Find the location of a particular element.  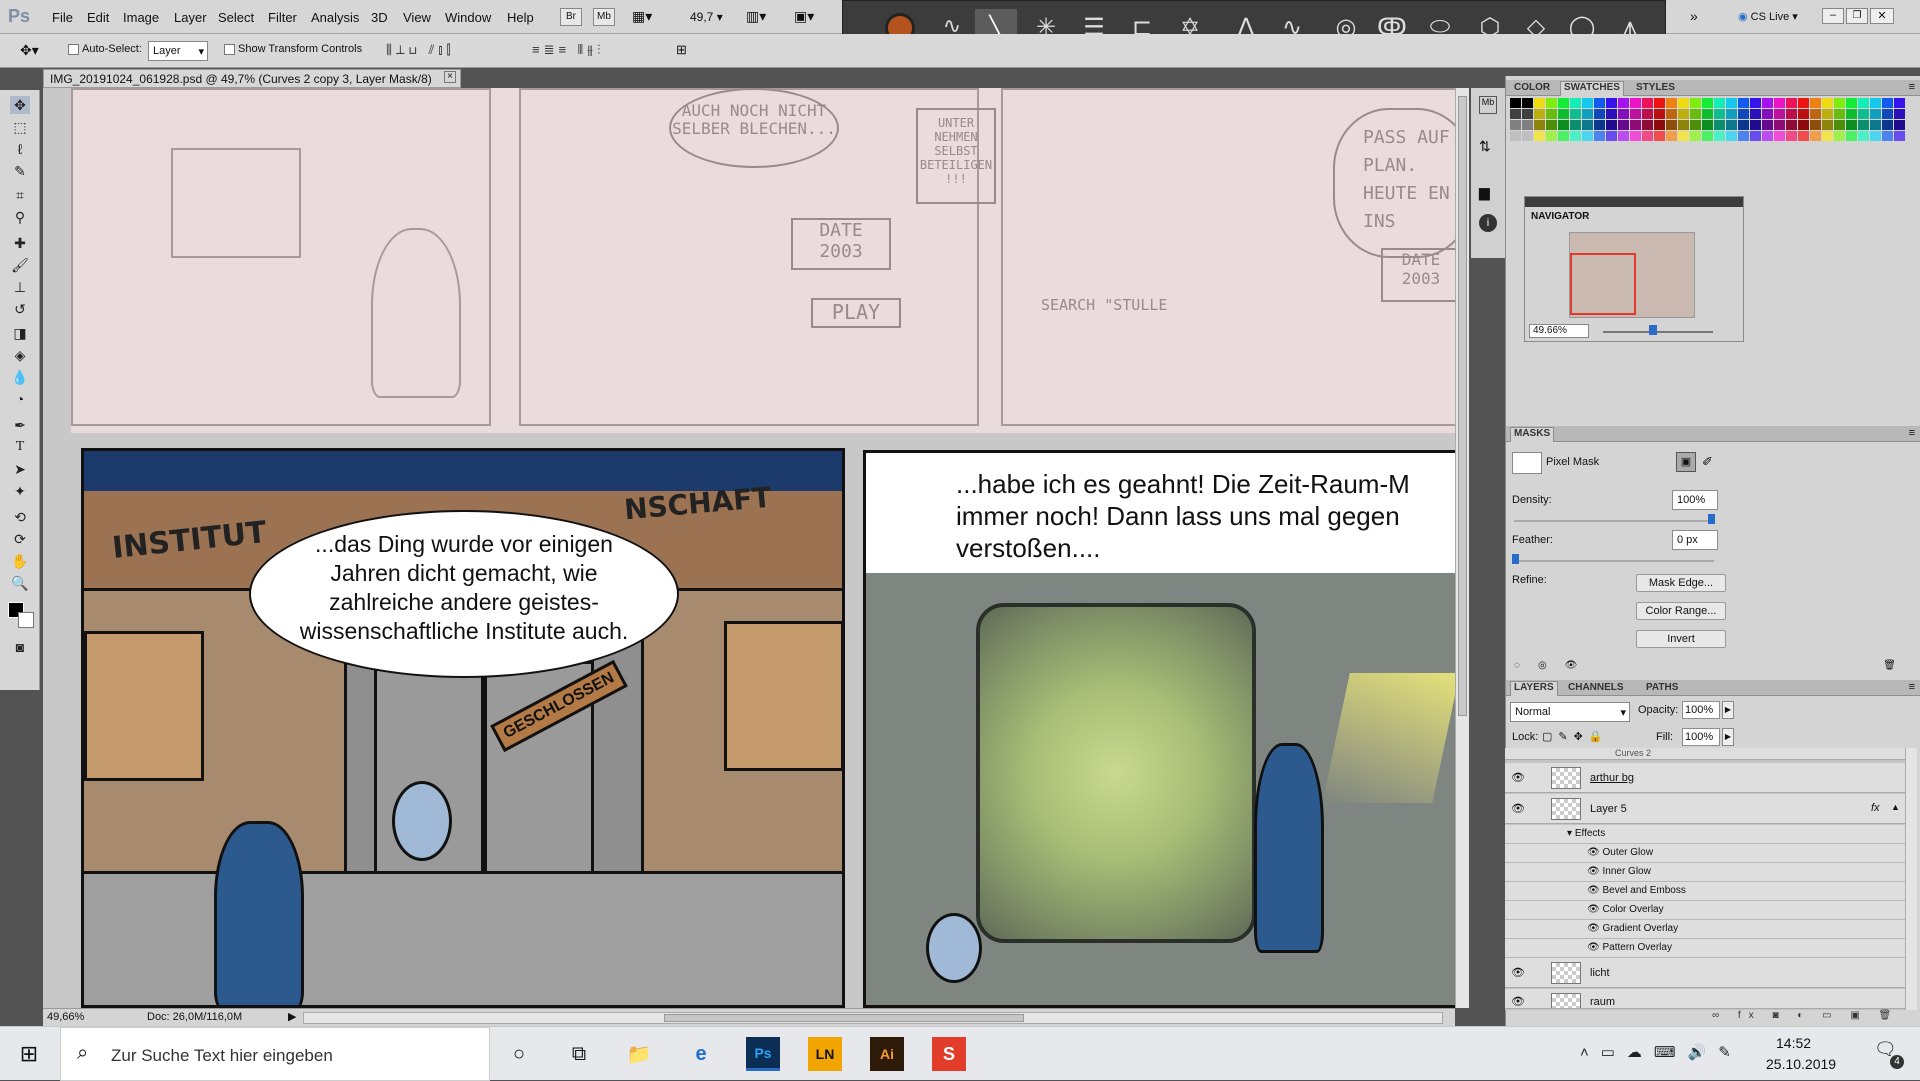

tab-layers: LAYERS is located at coordinates (1534, 688).